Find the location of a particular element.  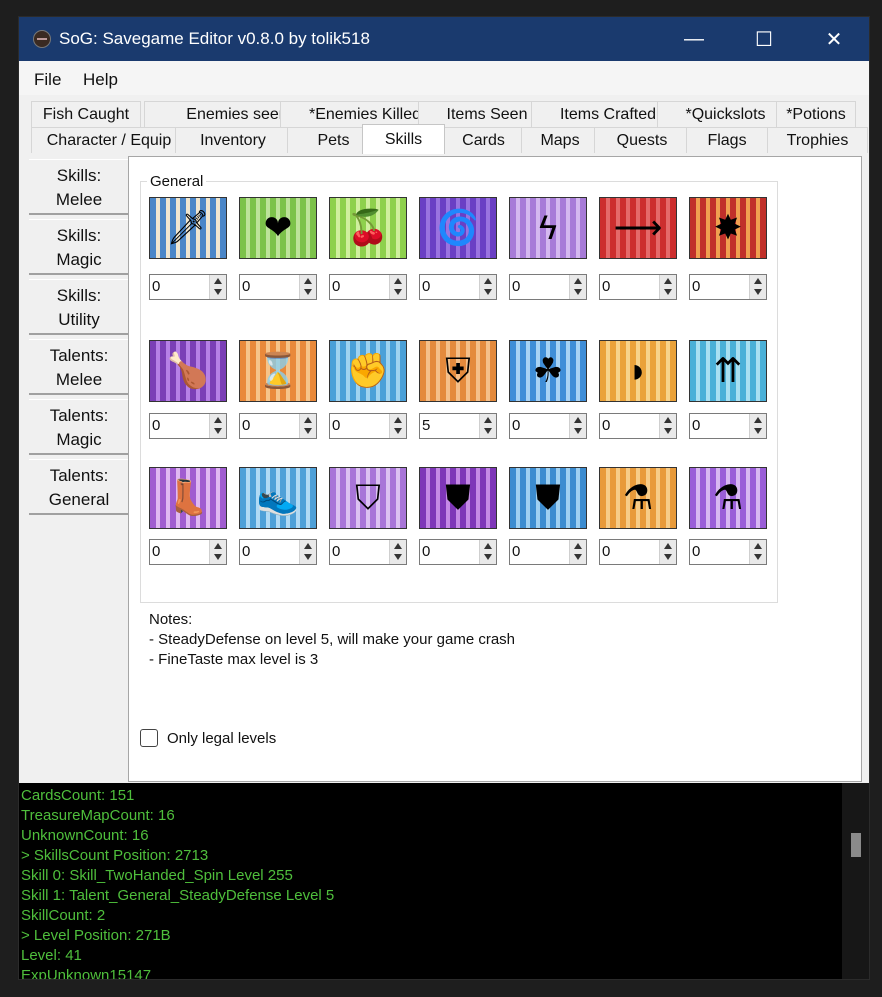

close-button: ✕ is located at coordinates (834, 39).